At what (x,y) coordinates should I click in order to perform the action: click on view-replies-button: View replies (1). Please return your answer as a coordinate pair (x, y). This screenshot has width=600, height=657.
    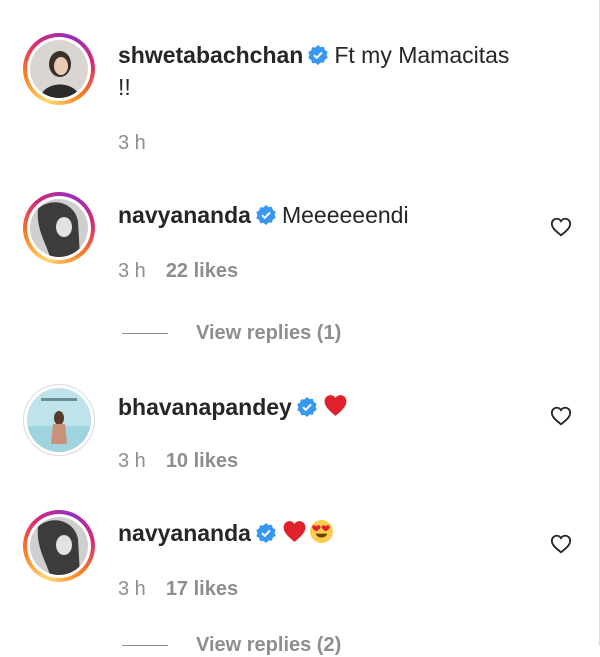
    Looking at the image, I should click on (231, 333).